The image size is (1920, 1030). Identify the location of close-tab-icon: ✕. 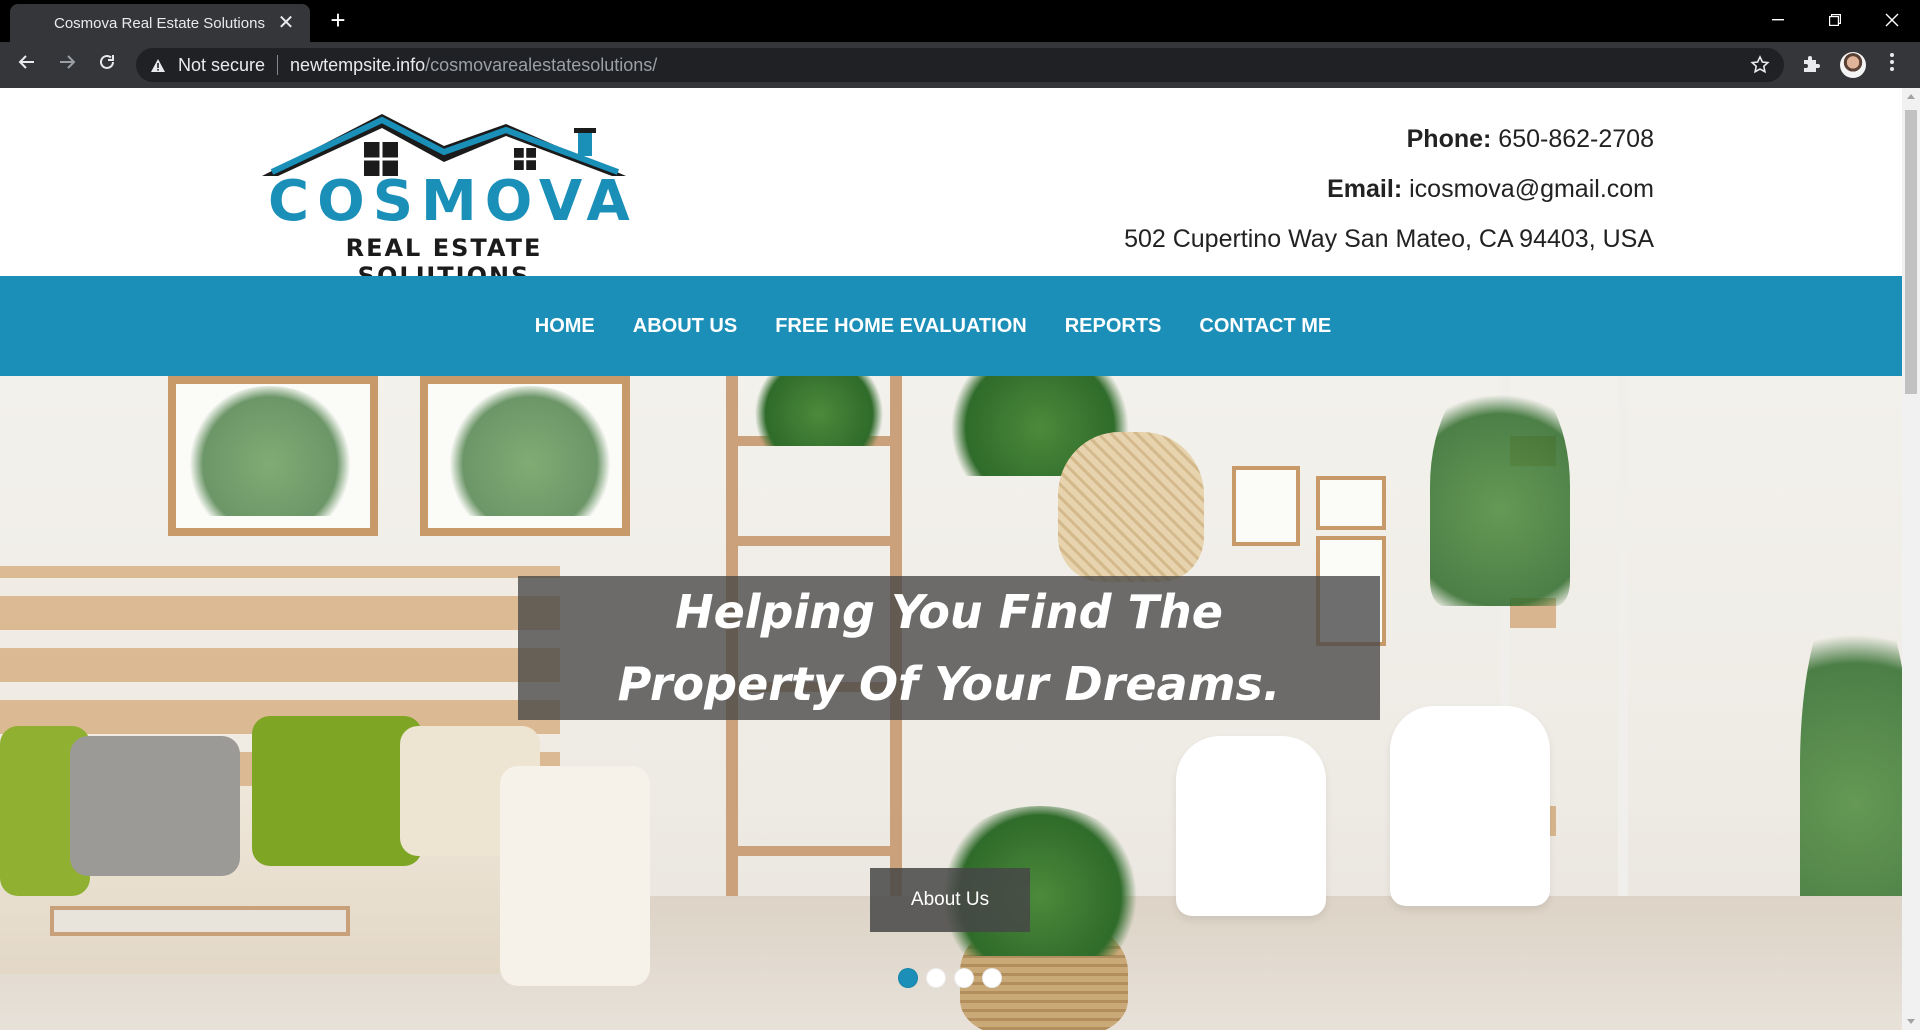
(286, 23).